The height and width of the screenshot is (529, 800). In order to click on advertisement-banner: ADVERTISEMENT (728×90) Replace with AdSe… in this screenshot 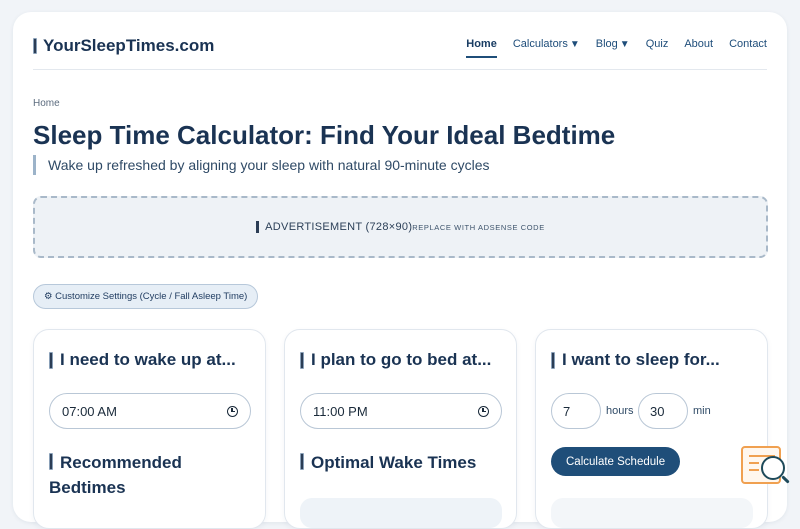, I will do `click(400, 227)`.